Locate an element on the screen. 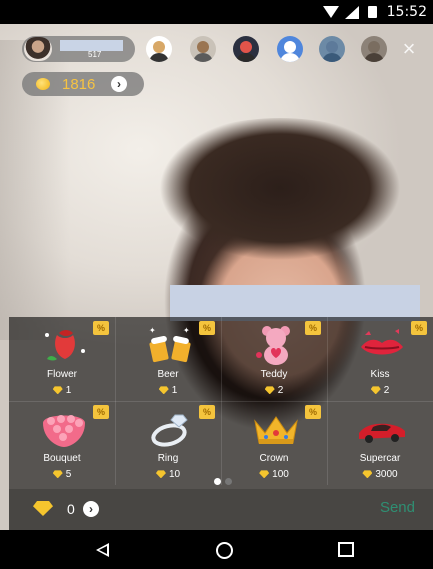  coin-icon is located at coordinates (43, 84).